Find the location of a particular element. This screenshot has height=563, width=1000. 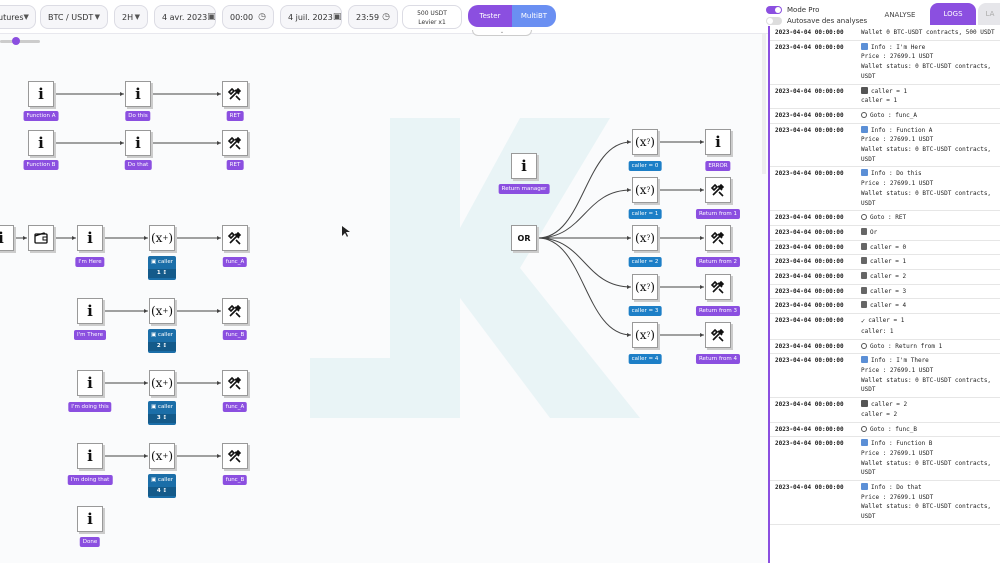

autosave-label: Autosave des analyses is located at coordinates (827, 21).